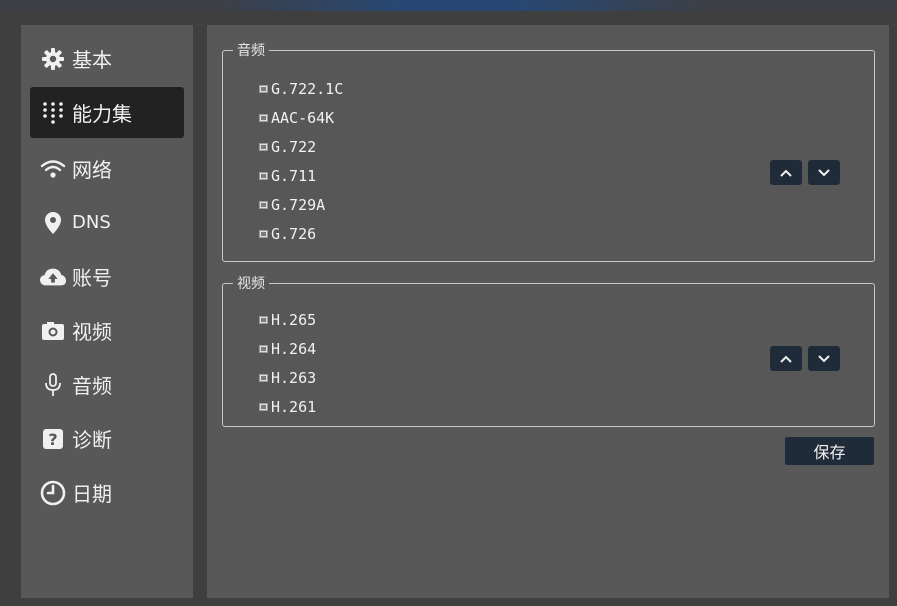 The height and width of the screenshot is (606, 897). I want to click on sidebar-item-basic: 基本, so click(107, 58).